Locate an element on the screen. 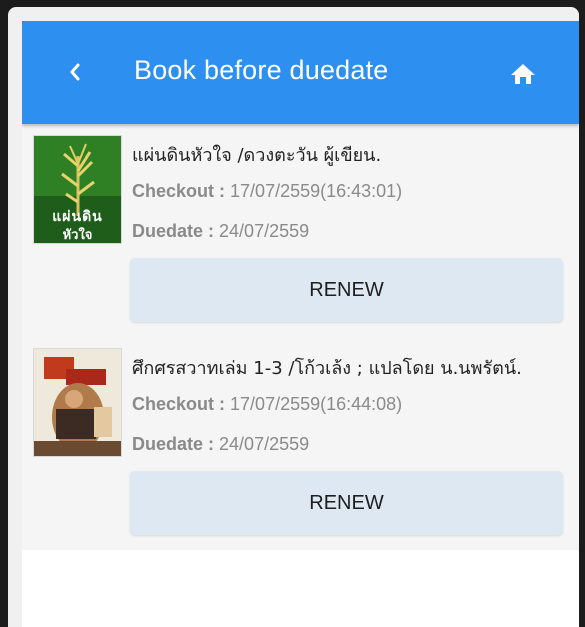 This screenshot has width=585, height=627. checkout-info: Checkout : 17/07/2559(16:43:01) is located at coordinates (267, 191).